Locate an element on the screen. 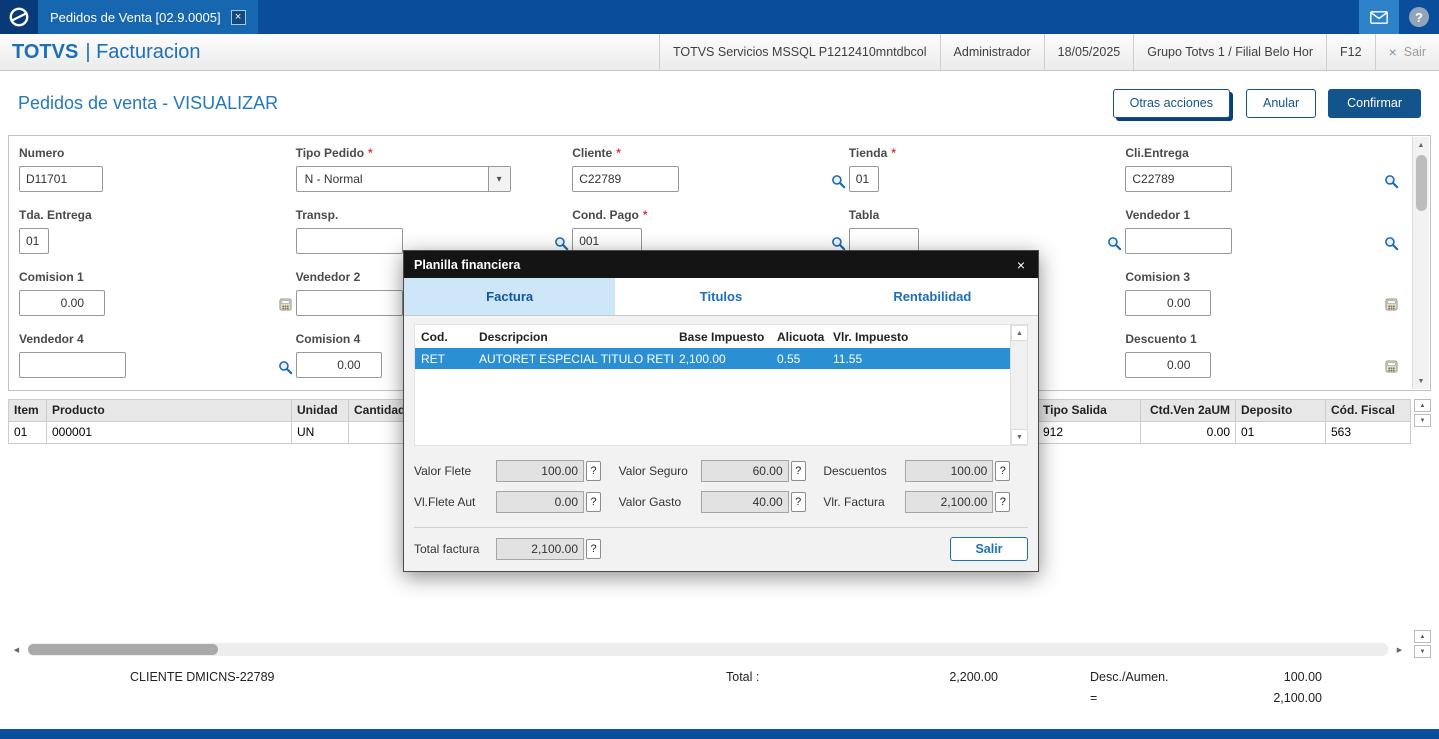 Image resolution: width=1439 pixels, height=739 pixels. cli-entrega-input is located at coordinates (1179, 179).